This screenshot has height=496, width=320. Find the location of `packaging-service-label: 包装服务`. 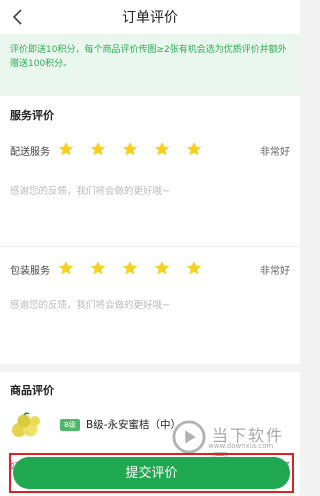

packaging-service-label: 包装服务 is located at coordinates (30, 271).